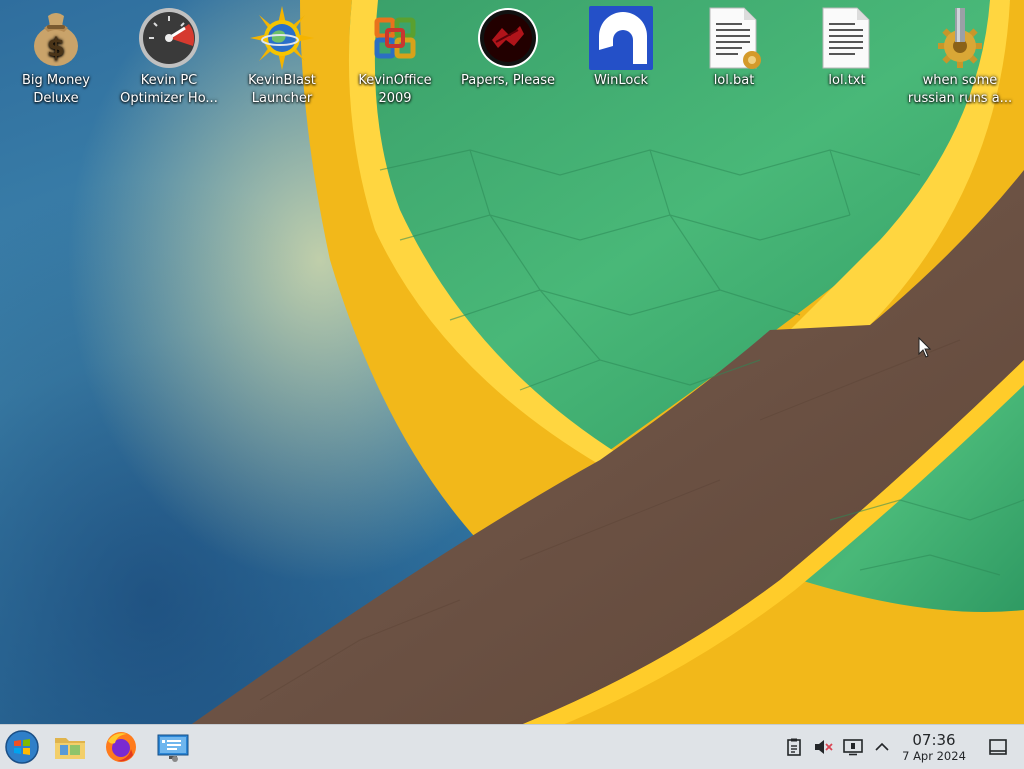  I want to click on clipboard-icon, so click(794, 747).